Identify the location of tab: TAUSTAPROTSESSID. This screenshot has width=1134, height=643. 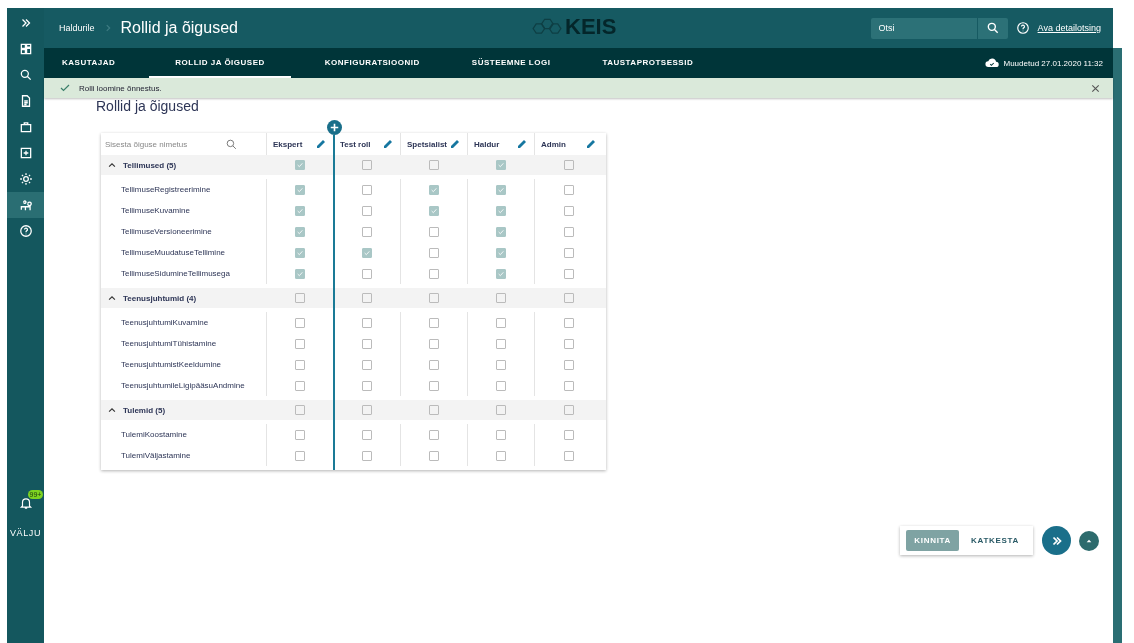
(648, 63).